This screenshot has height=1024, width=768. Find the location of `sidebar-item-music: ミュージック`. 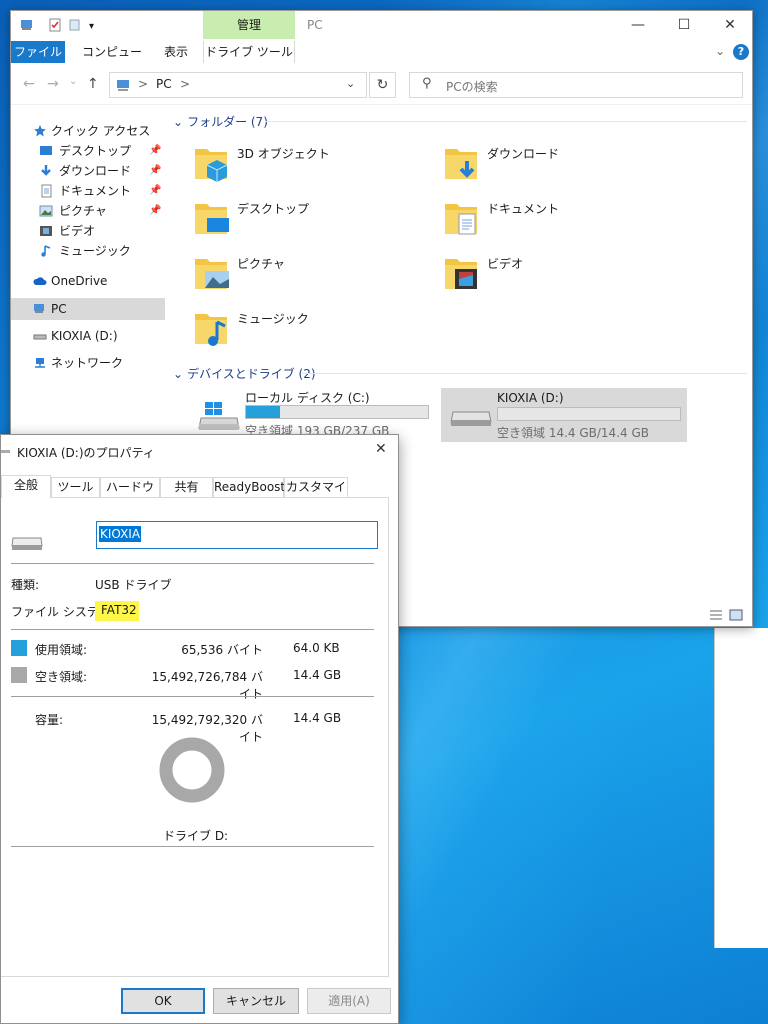

sidebar-item-music: ミュージック is located at coordinates (88, 251).